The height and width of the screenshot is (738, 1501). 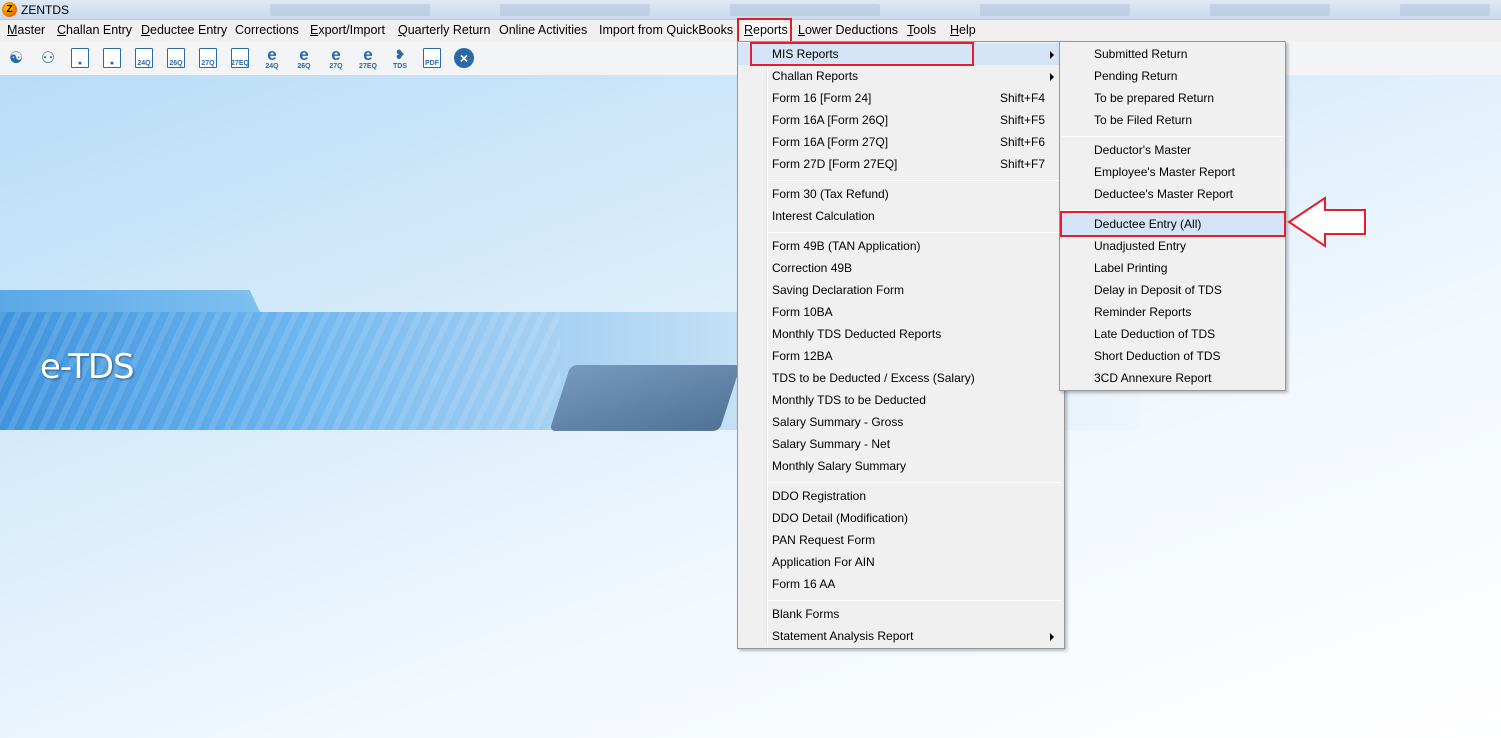 What do you see at coordinates (1172, 246) in the screenshot?
I see `menu-item-unadjusted-entry: Unadjusted Entry` at bounding box center [1172, 246].